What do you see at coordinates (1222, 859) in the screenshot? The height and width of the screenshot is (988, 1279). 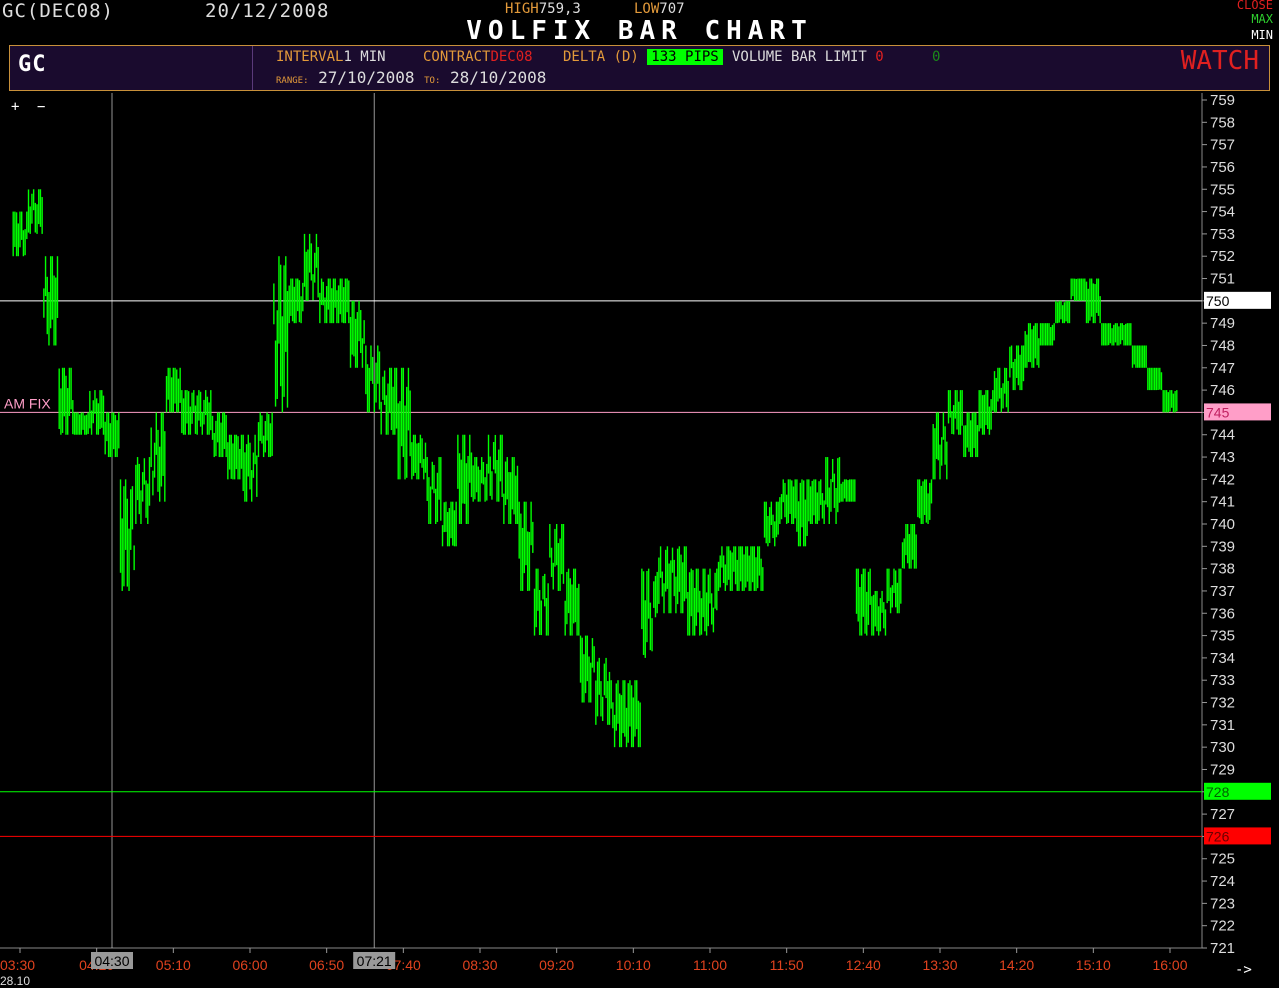 I see `y-tick-label: 725` at bounding box center [1222, 859].